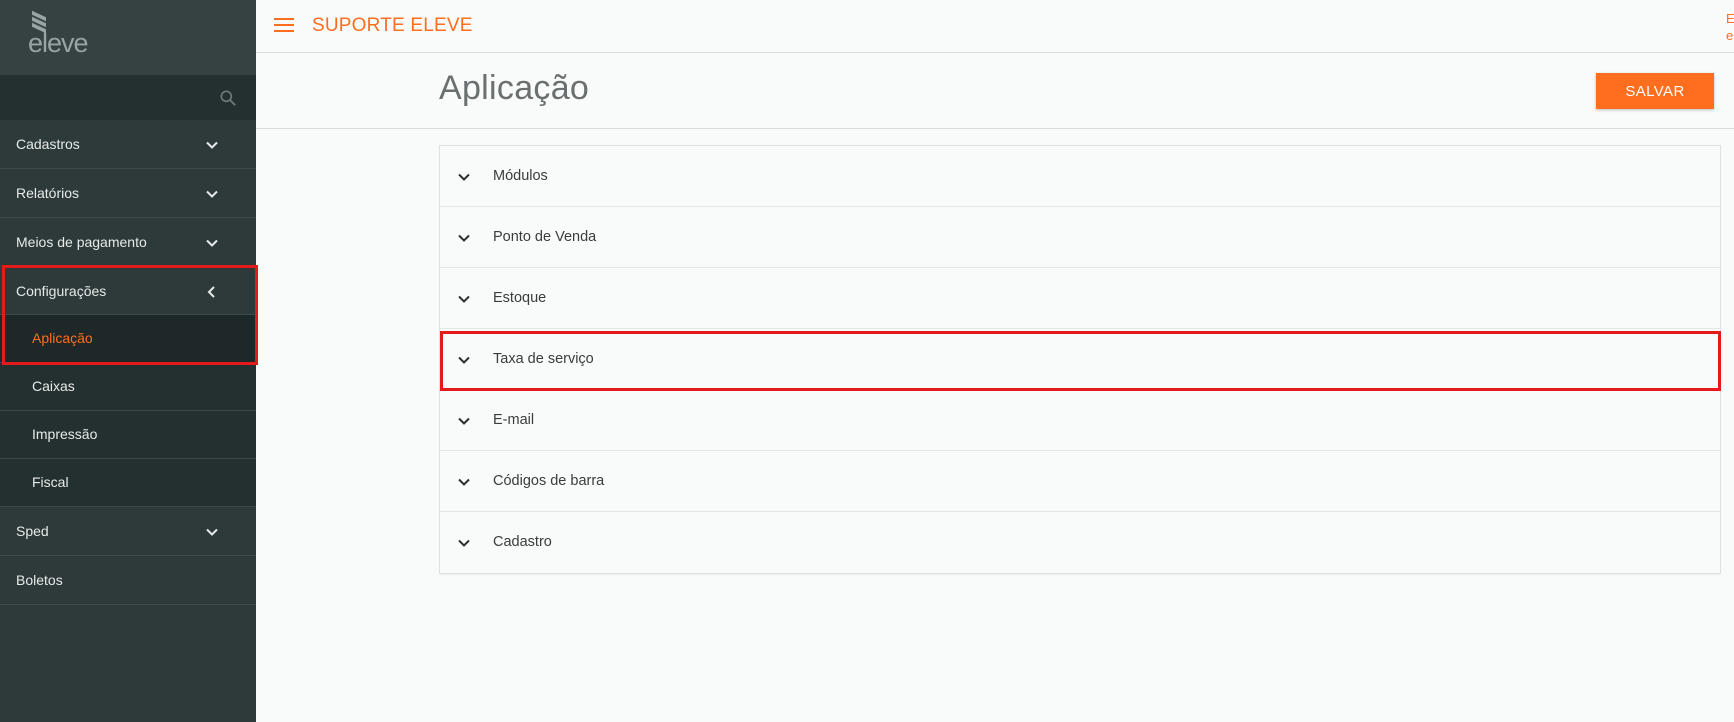  What do you see at coordinates (128, 531) in the screenshot?
I see `sidebar-item-sped: Sped` at bounding box center [128, 531].